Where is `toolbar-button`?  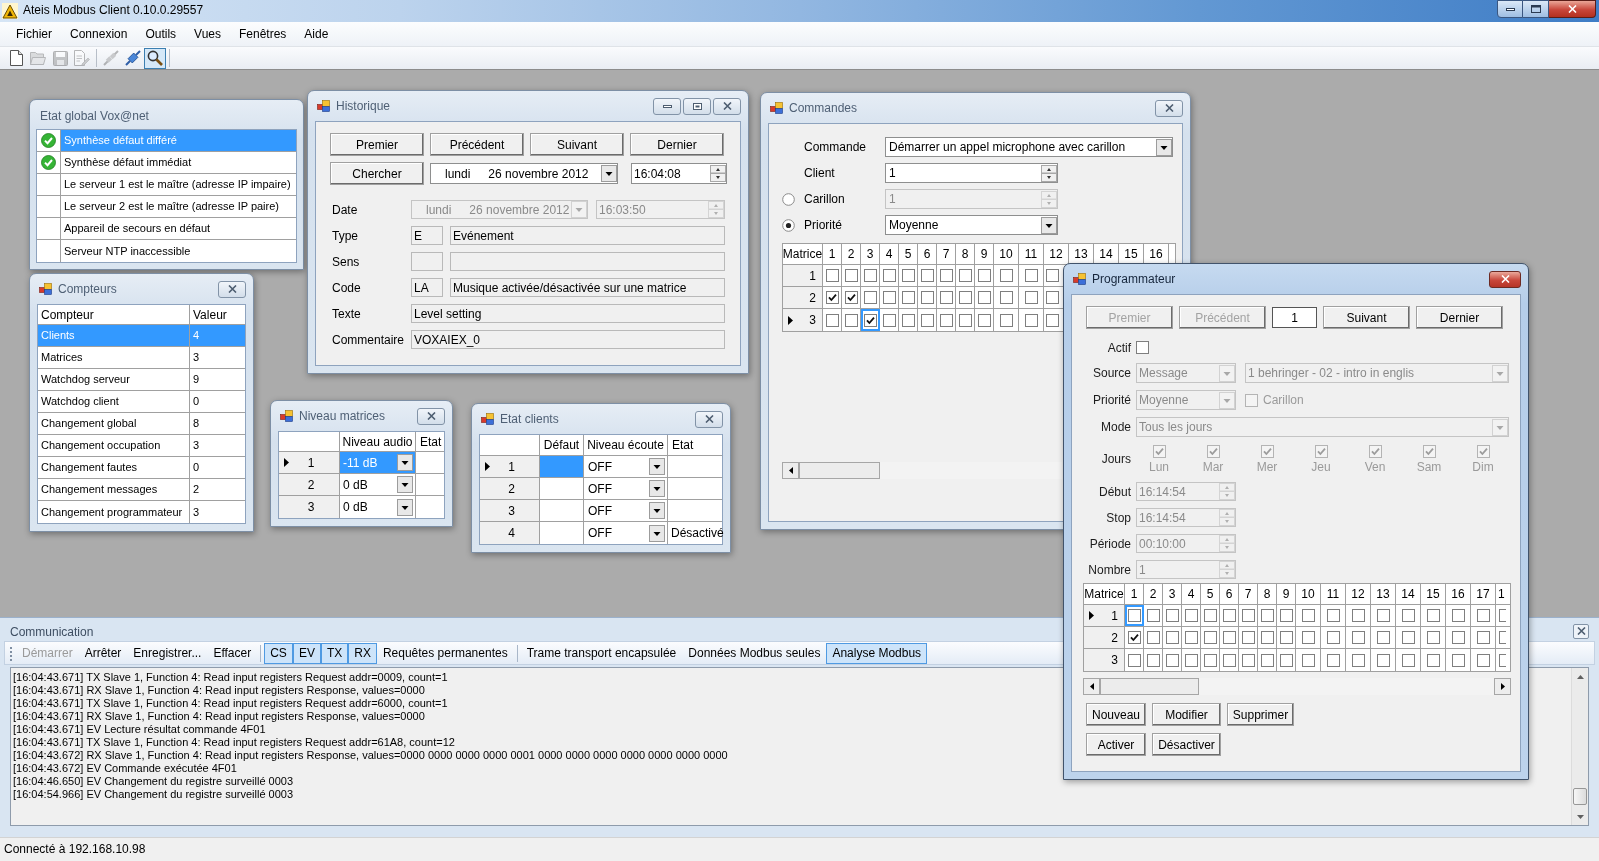
toolbar-button is located at coordinates (155, 58).